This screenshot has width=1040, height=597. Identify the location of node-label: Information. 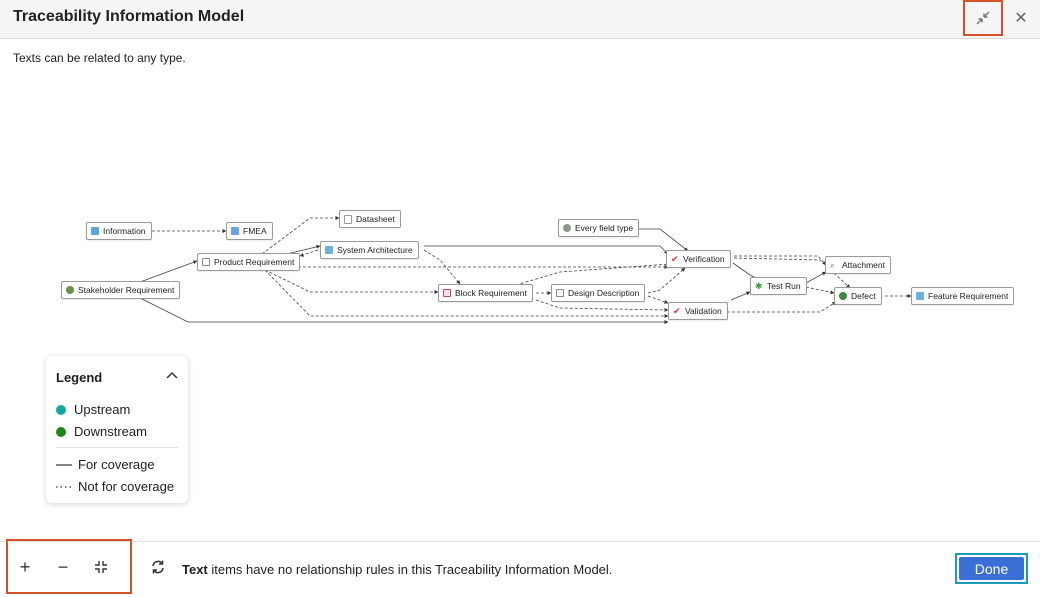
(124, 231).